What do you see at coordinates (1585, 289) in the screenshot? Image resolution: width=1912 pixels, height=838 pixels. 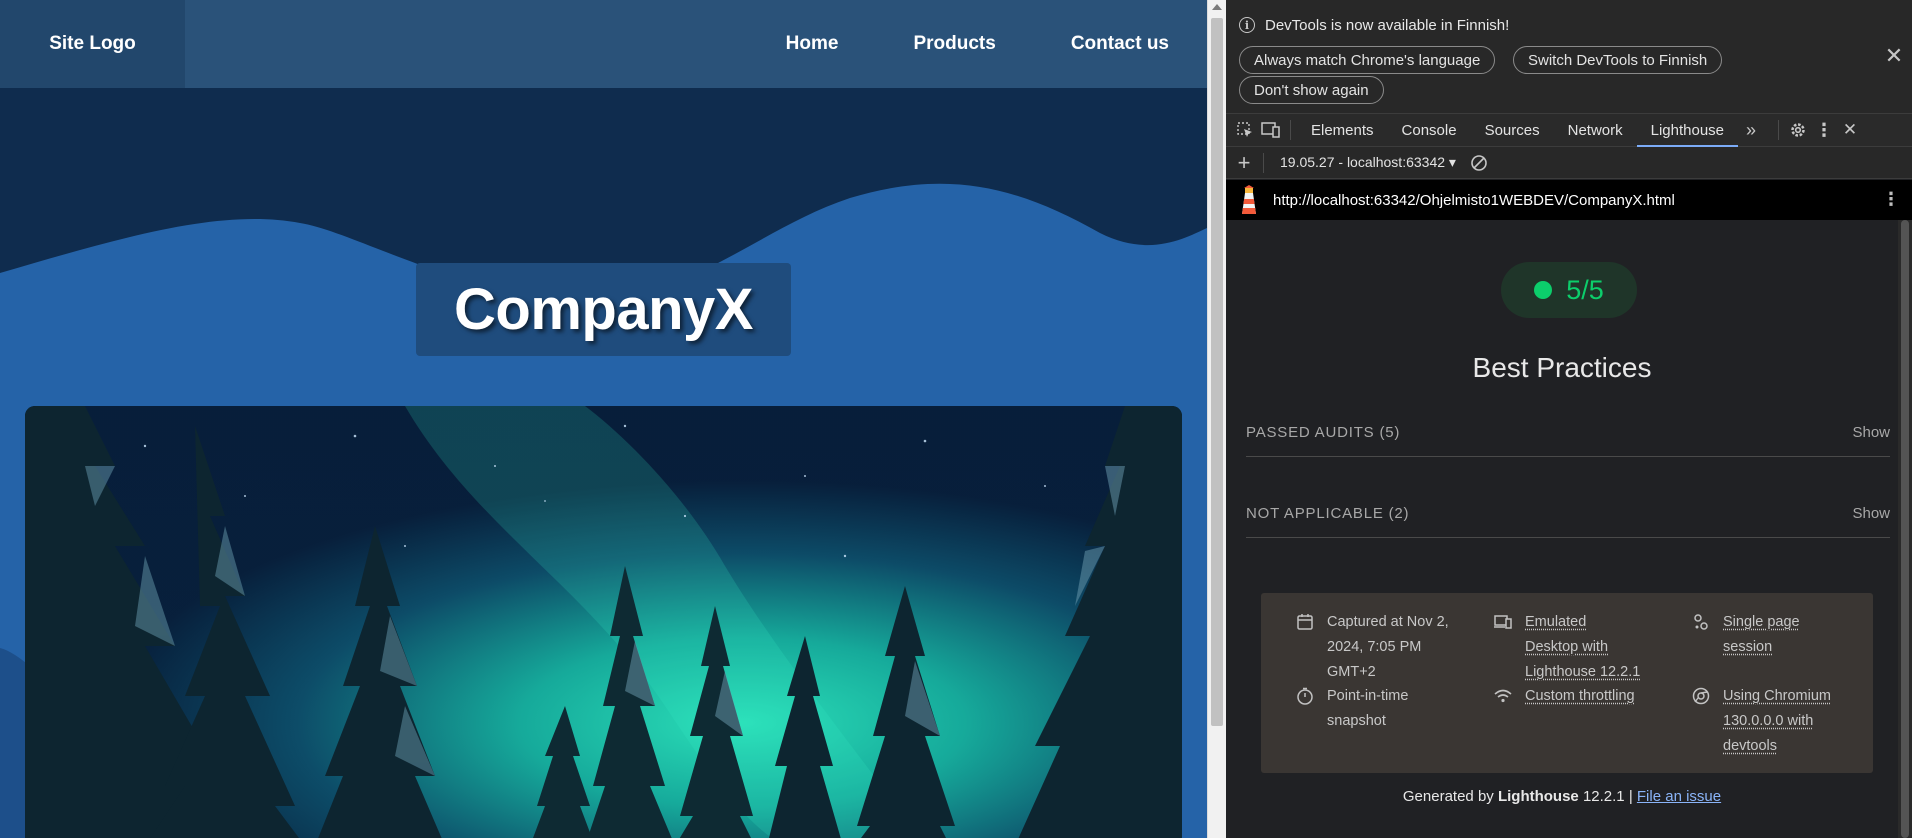 I see `score-value: 5/5` at bounding box center [1585, 289].